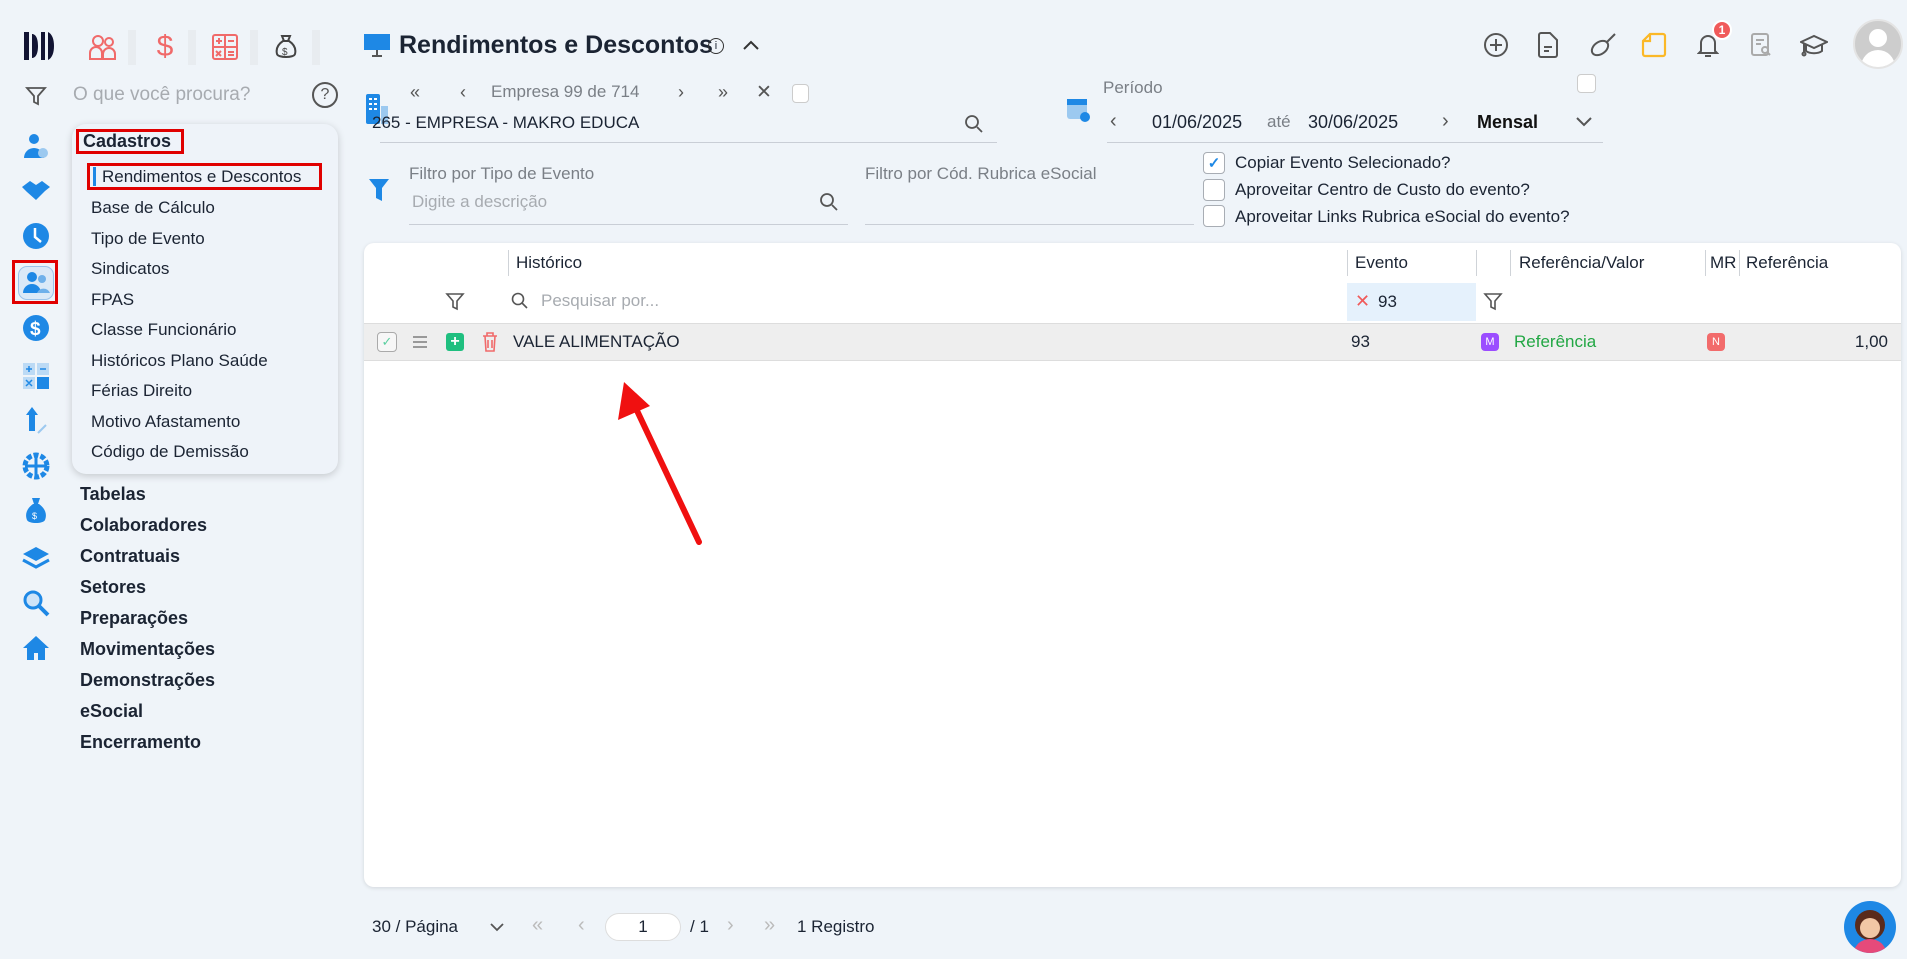 This screenshot has width=1907, height=959. I want to click on menu-group-contratuais: Contratuais, so click(130, 556).